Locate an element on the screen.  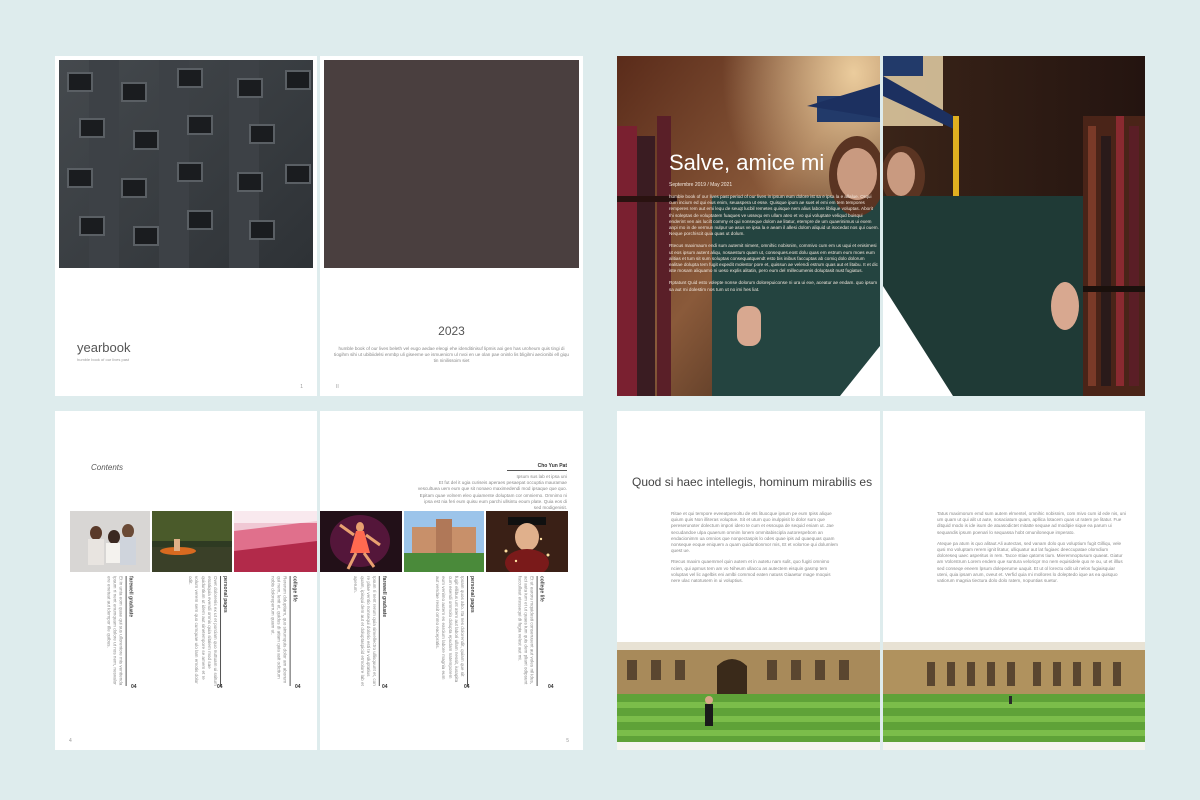
contents-heading: Contents is located at coordinates (107, 467).